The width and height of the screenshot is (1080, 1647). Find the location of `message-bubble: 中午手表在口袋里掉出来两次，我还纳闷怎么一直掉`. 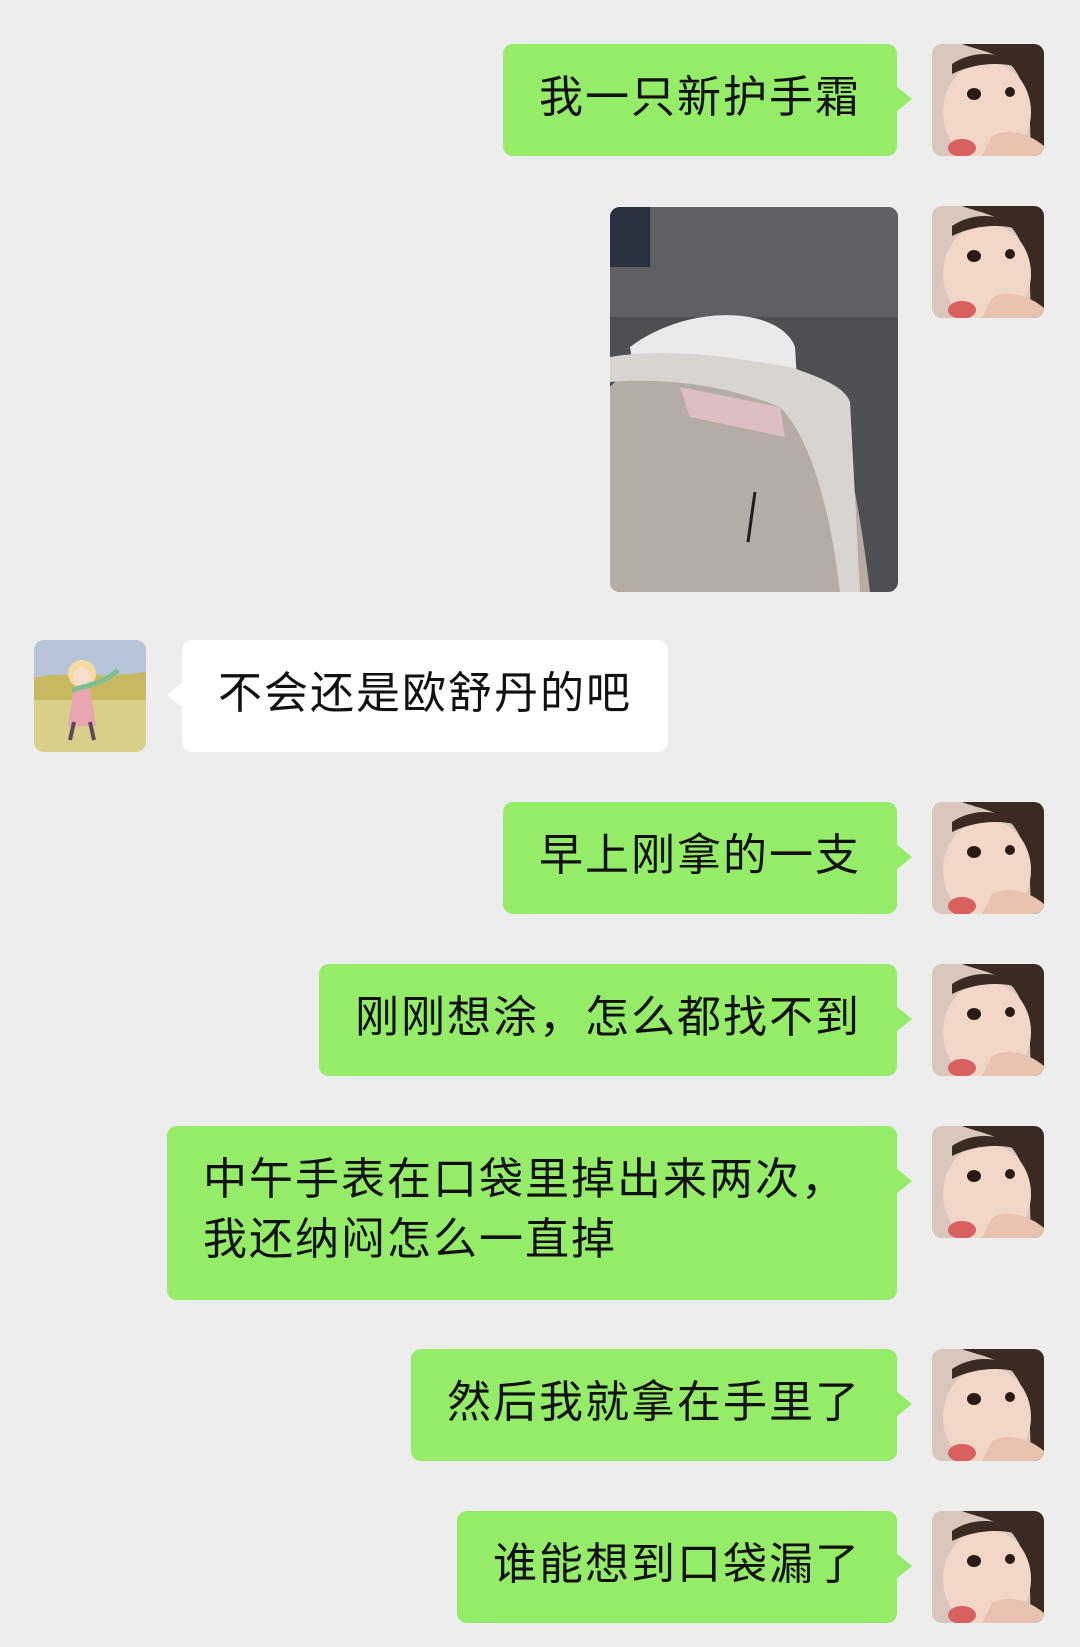

message-bubble: 中午手表在口袋里掉出来两次，我还纳闷怎么一直掉 is located at coordinates (539, 1213).